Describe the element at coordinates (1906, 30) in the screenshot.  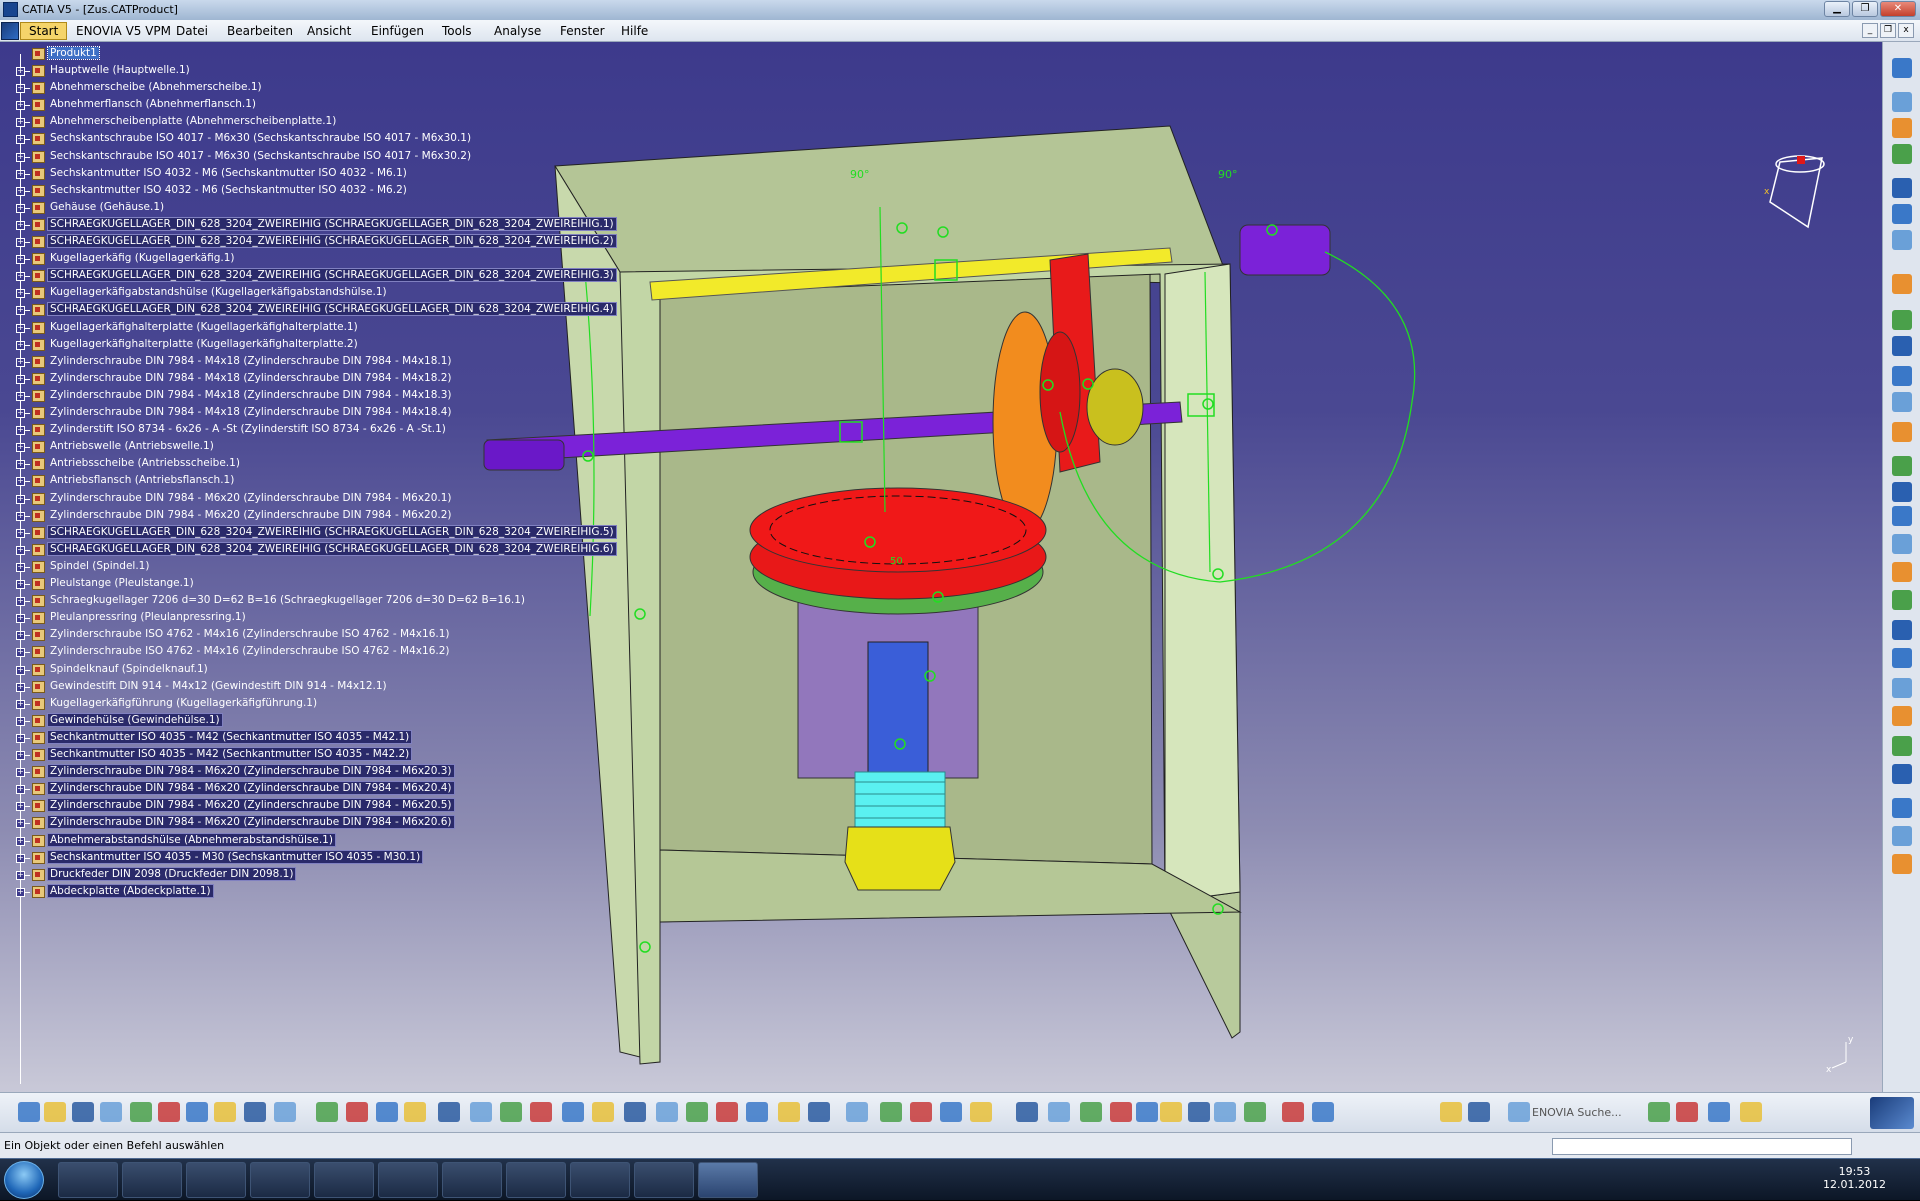
I see `doc-close-button: x` at that location.